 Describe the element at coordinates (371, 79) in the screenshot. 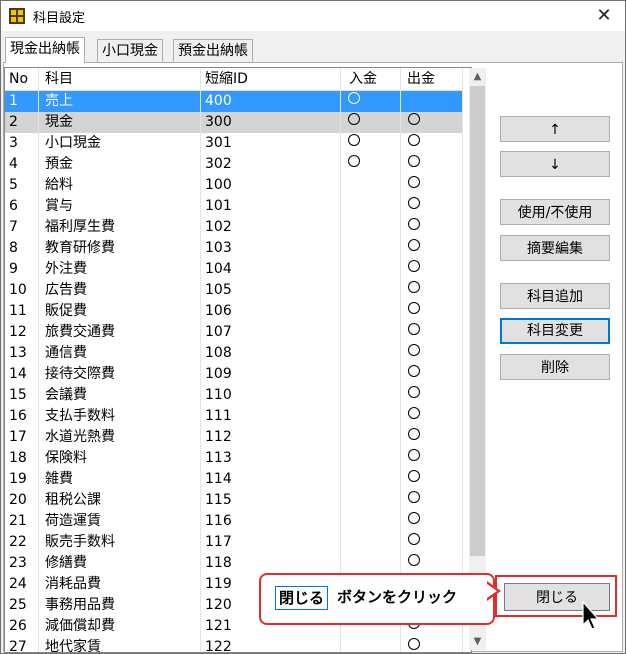

I see `column-header-deposit: 入金` at that location.